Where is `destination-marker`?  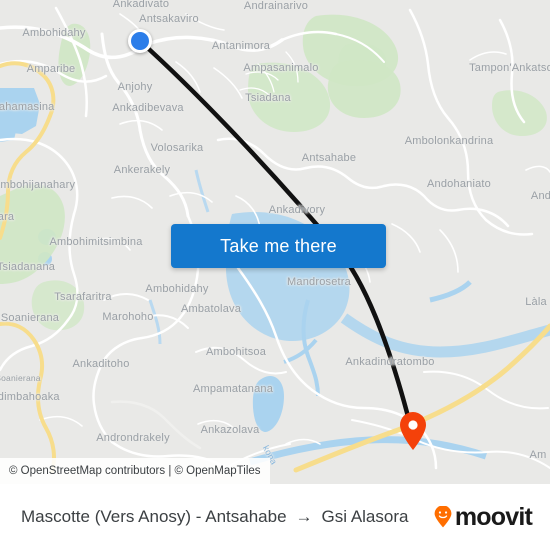 destination-marker is located at coordinates (413, 431).